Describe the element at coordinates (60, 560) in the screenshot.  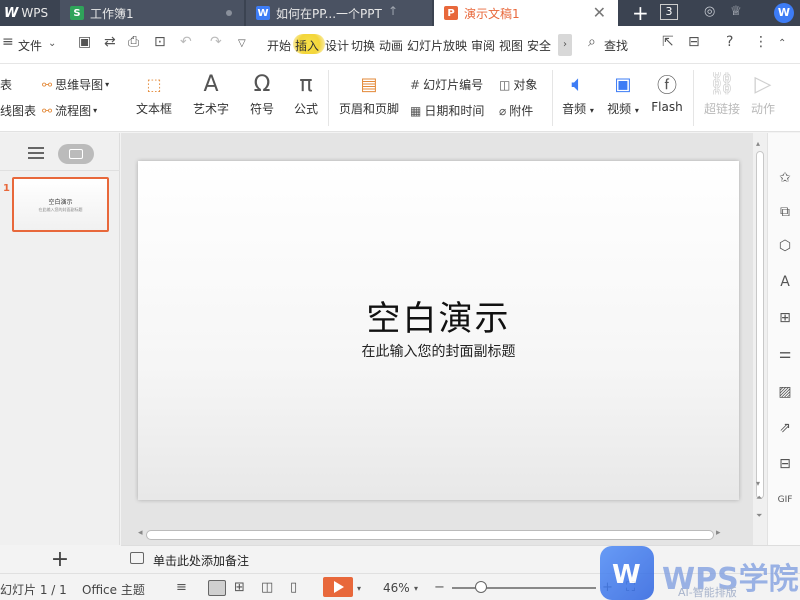
I see `add-slide-icon: +` at that location.